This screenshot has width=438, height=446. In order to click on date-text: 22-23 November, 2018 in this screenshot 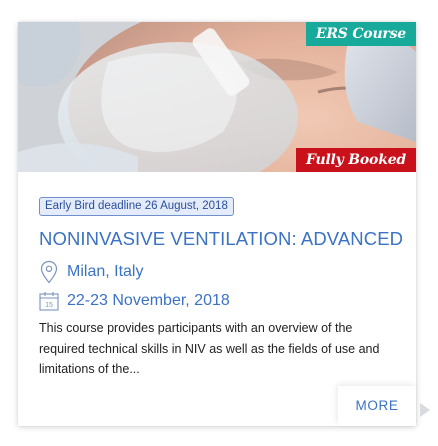, I will do `click(148, 300)`.